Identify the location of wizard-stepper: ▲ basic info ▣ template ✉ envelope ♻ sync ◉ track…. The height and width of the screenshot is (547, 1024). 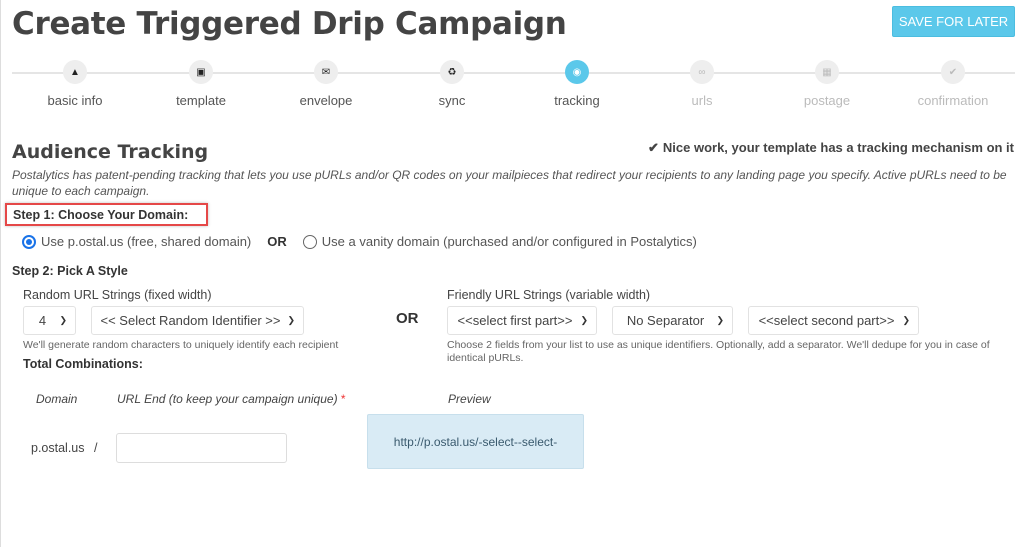
(513, 85).